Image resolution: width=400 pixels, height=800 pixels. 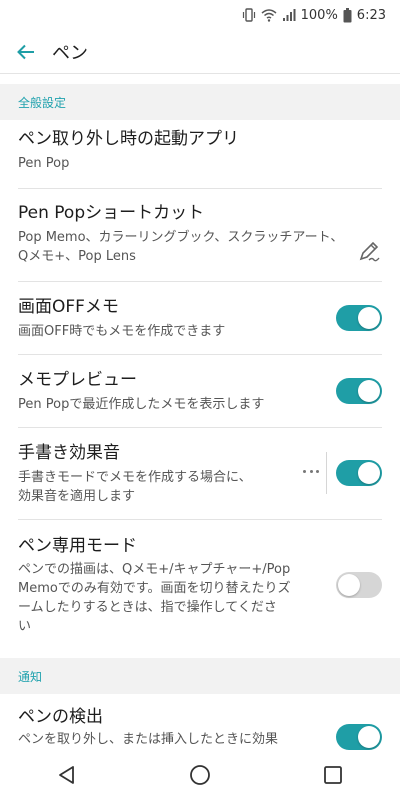 I want to click on square-recents-icon, so click(x=333, y=775).